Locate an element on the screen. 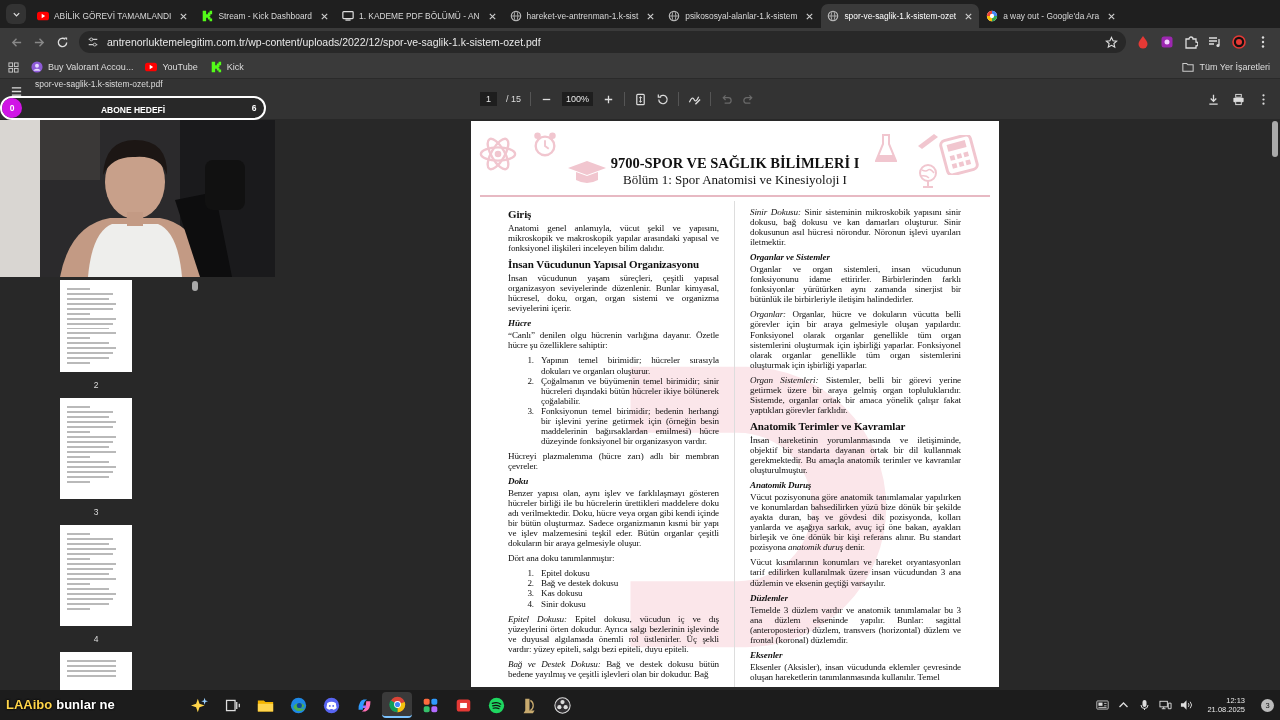 This screenshot has height=720, width=1280. news-widget-icon is located at coordinates (1103, 705).